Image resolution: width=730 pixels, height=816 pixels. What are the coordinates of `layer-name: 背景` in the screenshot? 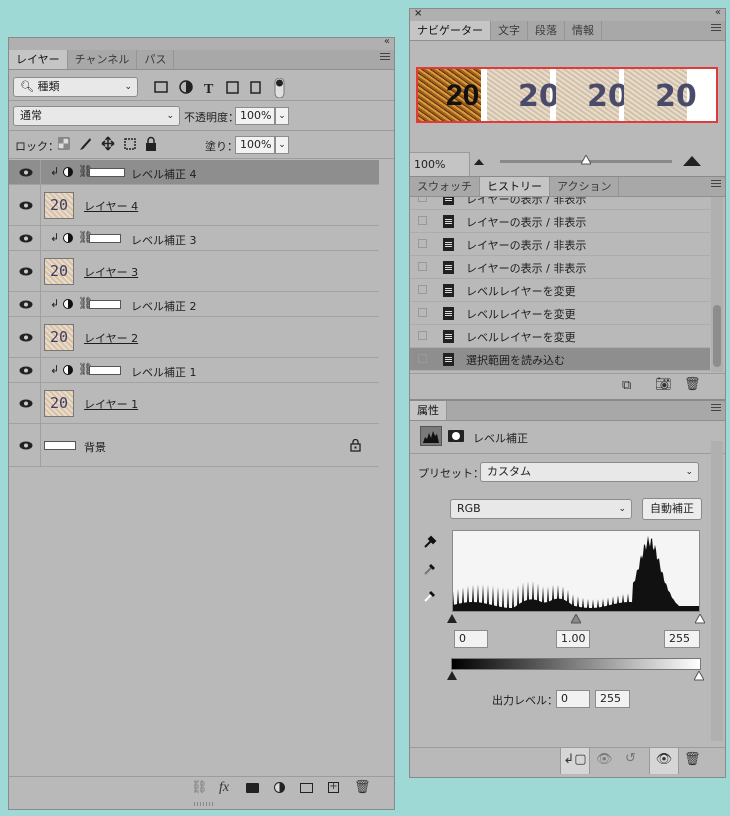 It's located at (95, 447).